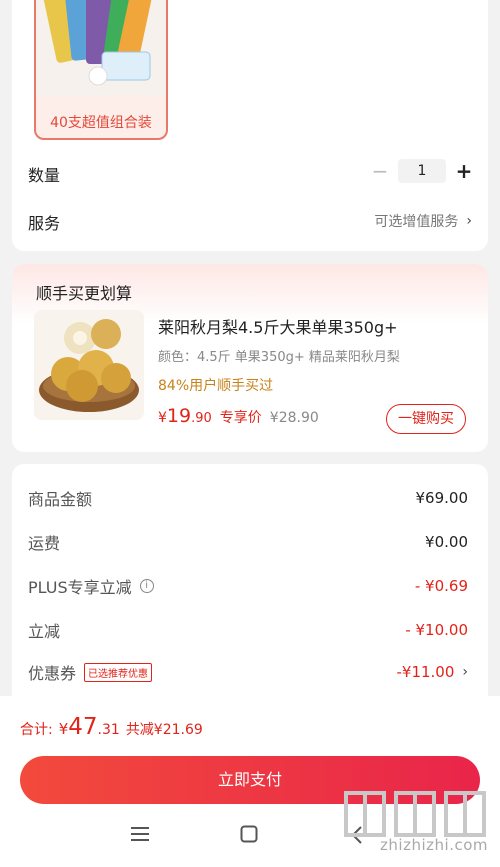 Image resolution: width=500 pixels, height=867 pixels. I want to click on price-decimal: .90, so click(201, 418).